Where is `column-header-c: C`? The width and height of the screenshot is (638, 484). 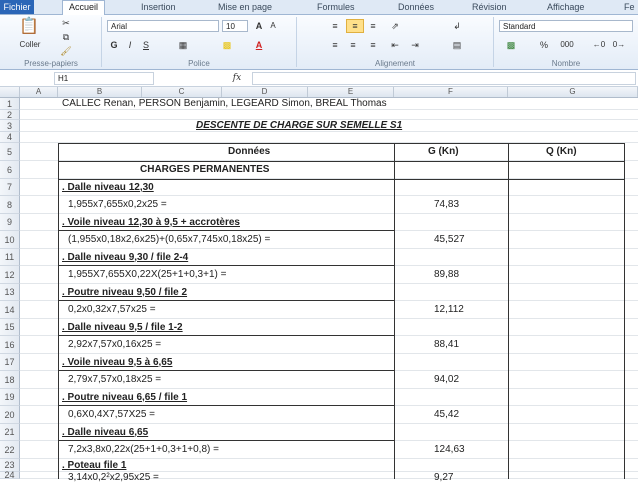 column-header-c: C is located at coordinates (182, 92).